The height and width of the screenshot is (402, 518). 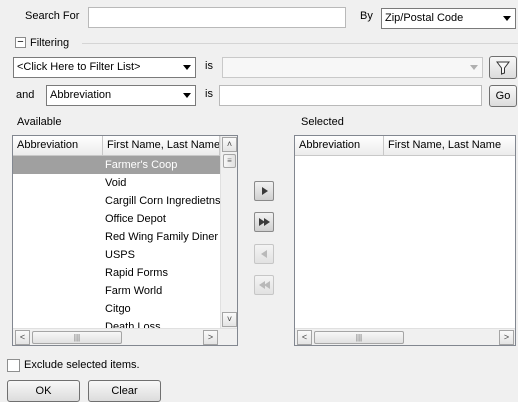 I want to click on row-name: Void, so click(x=116, y=183).